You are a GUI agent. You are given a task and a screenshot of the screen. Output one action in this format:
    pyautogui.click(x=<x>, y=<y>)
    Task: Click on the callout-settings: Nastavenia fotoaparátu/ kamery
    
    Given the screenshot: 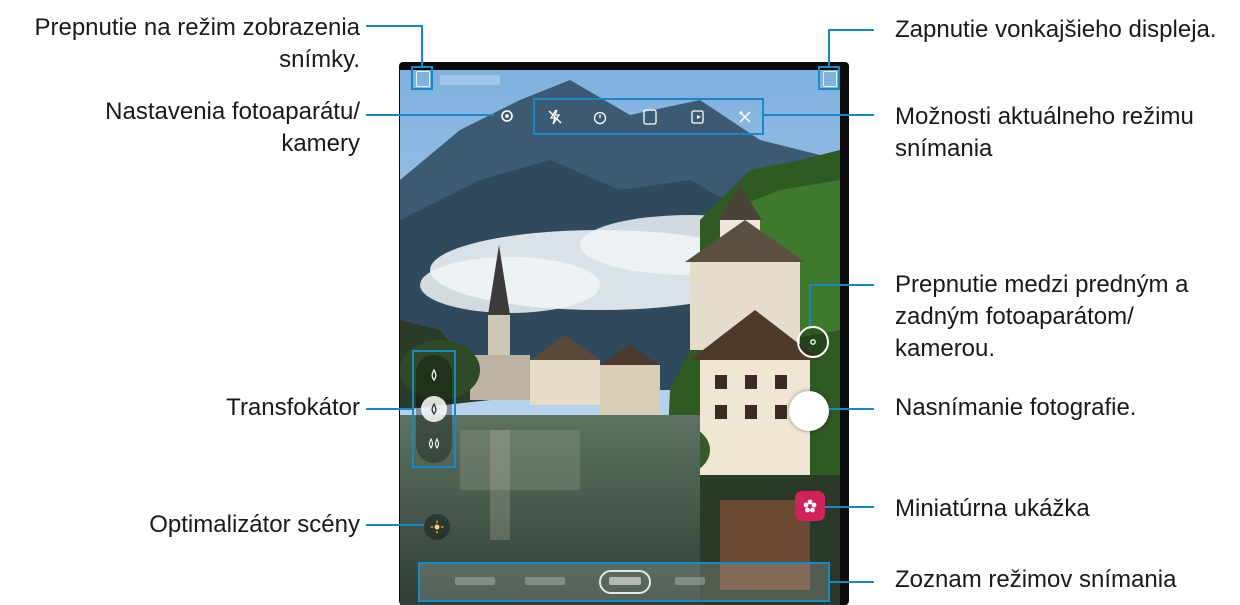 What is the action you would take?
    pyautogui.click(x=232, y=127)
    